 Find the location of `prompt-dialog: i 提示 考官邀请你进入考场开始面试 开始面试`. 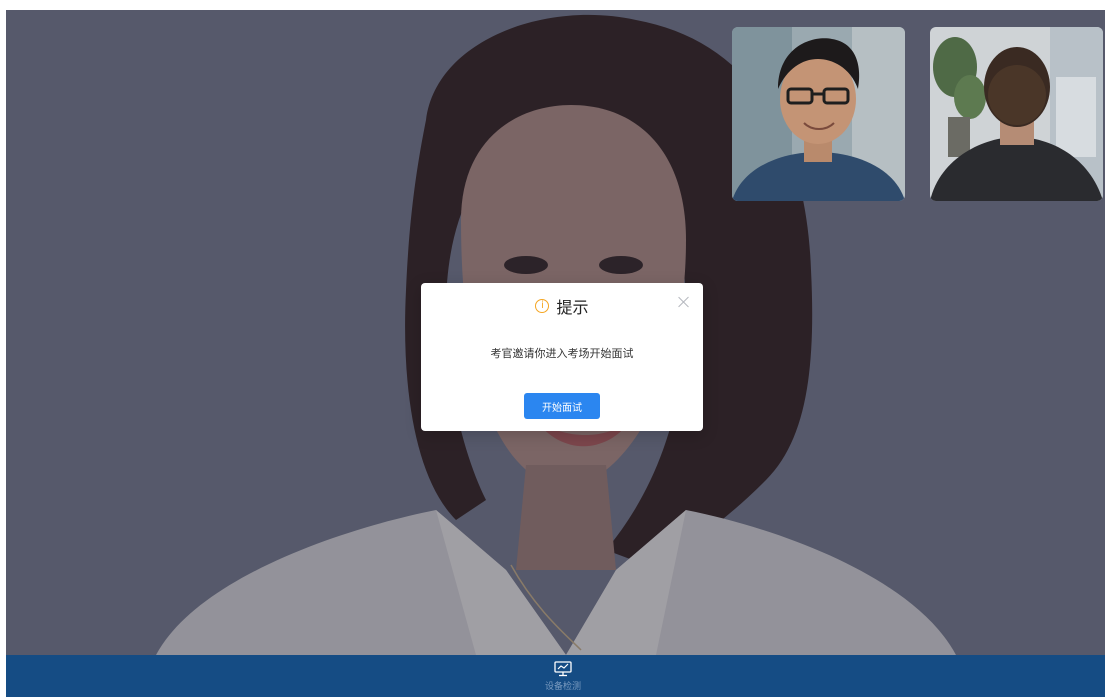

prompt-dialog: i 提示 考官邀请你进入考场开始面试 开始面试 is located at coordinates (562, 357).